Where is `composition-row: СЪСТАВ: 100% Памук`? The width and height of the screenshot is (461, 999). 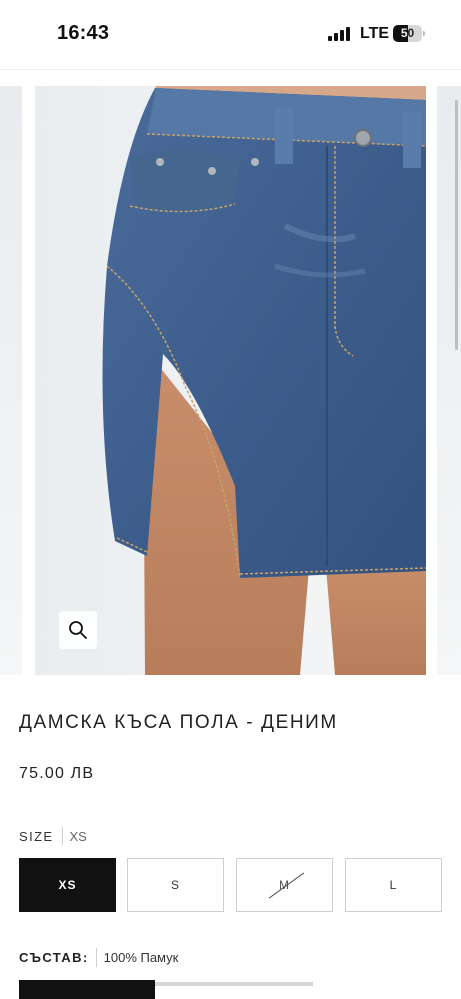
composition-row: СЪСТАВ: 100% Памук is located at coordinates (98, 957).